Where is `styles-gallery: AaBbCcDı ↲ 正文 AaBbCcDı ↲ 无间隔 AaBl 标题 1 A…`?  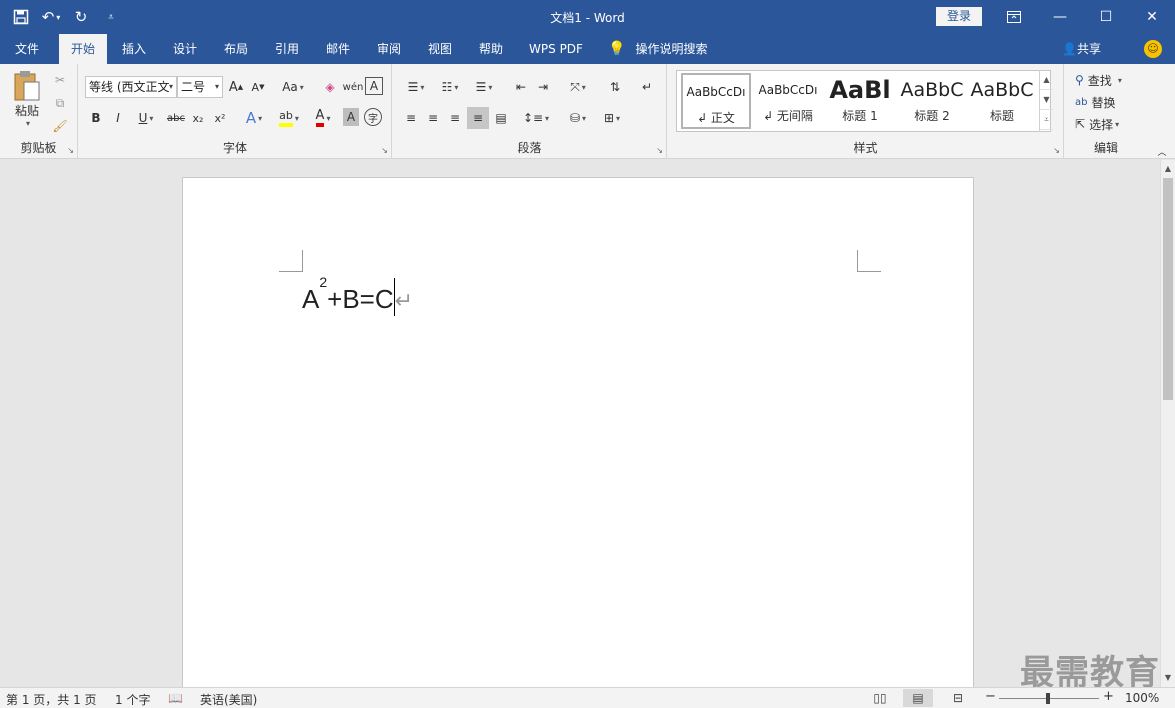
styles-gallery: AaBbCcDı ↲ 正文 AaBbCcDı ↲ 无间隔 AaBl 标题 1 A… is located at coordinates (863, 101).